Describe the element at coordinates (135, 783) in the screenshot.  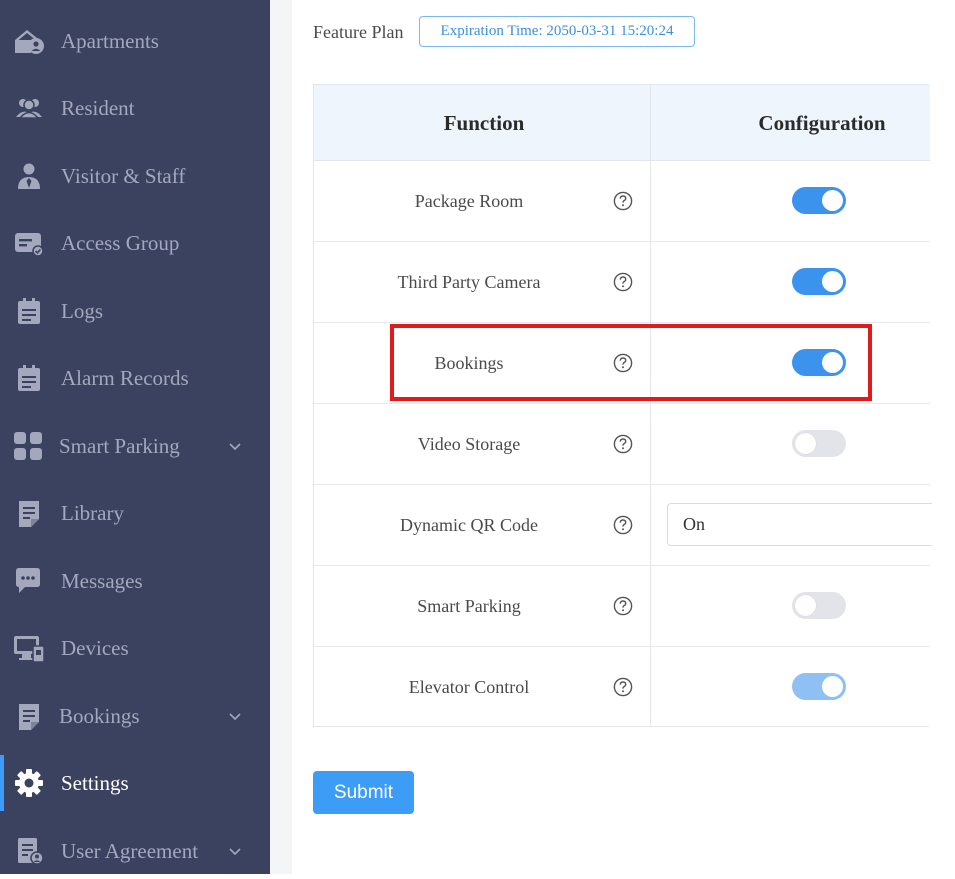
I see `sidebar-item-settings: Settings` at that location.